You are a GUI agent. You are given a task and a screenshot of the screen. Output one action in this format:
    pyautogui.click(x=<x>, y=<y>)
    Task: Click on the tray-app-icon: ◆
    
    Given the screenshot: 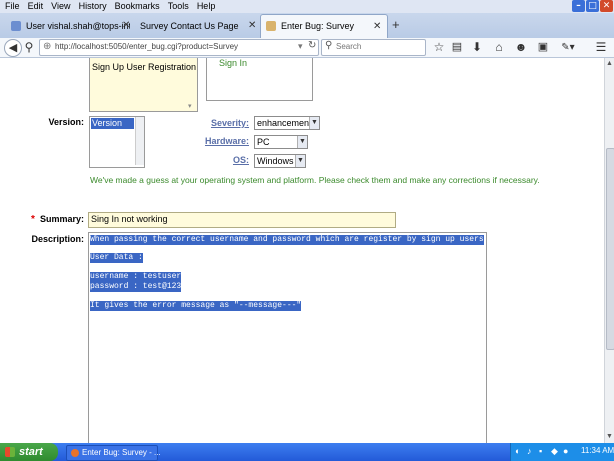 What is the action you would take?
    pyautogui.click(x=554, y=451)
    